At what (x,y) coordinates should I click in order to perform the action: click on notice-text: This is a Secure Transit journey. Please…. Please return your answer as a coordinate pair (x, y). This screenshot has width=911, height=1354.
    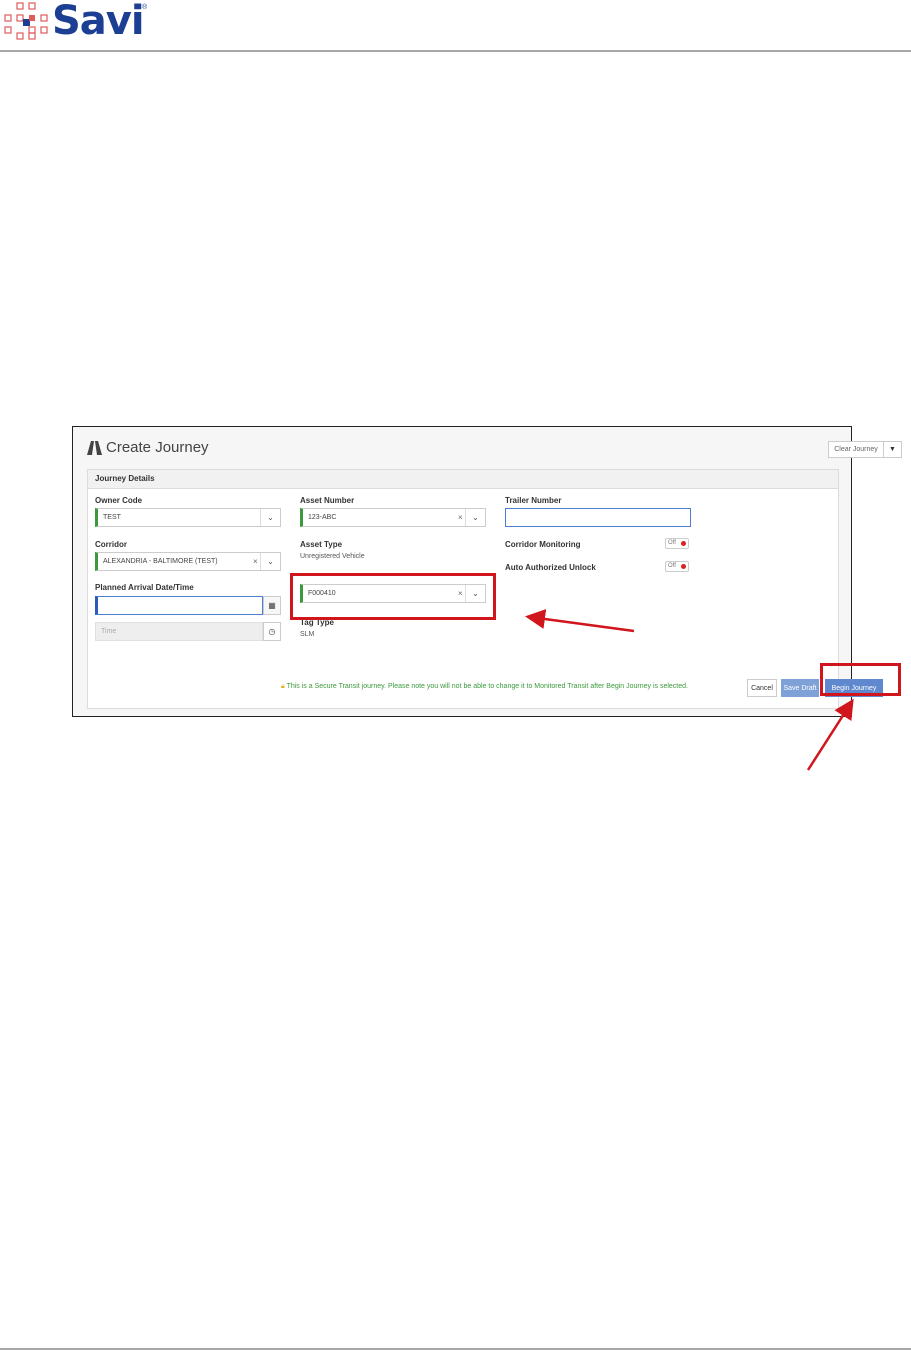
    Looking at the image, I should click on (487, 686).